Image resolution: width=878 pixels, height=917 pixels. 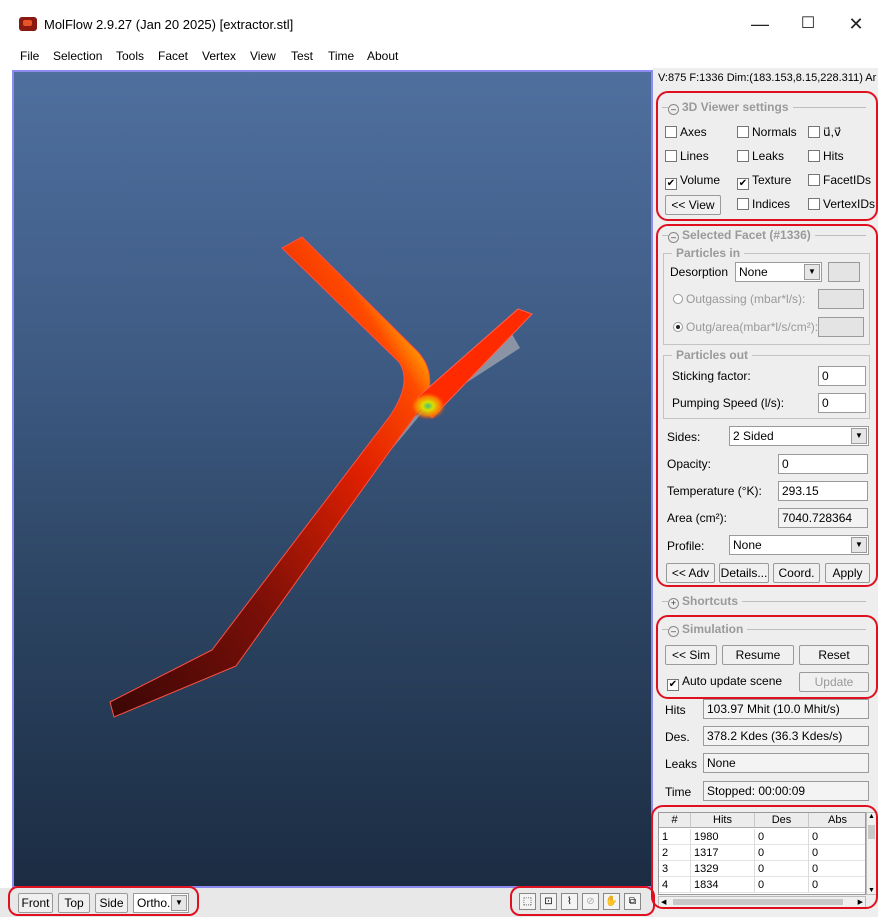 What do you see at coordinates (711, 376) in the screenshot?
I see `sticking-factor-label: Sticking factor:` at bounding box center [711, 376].